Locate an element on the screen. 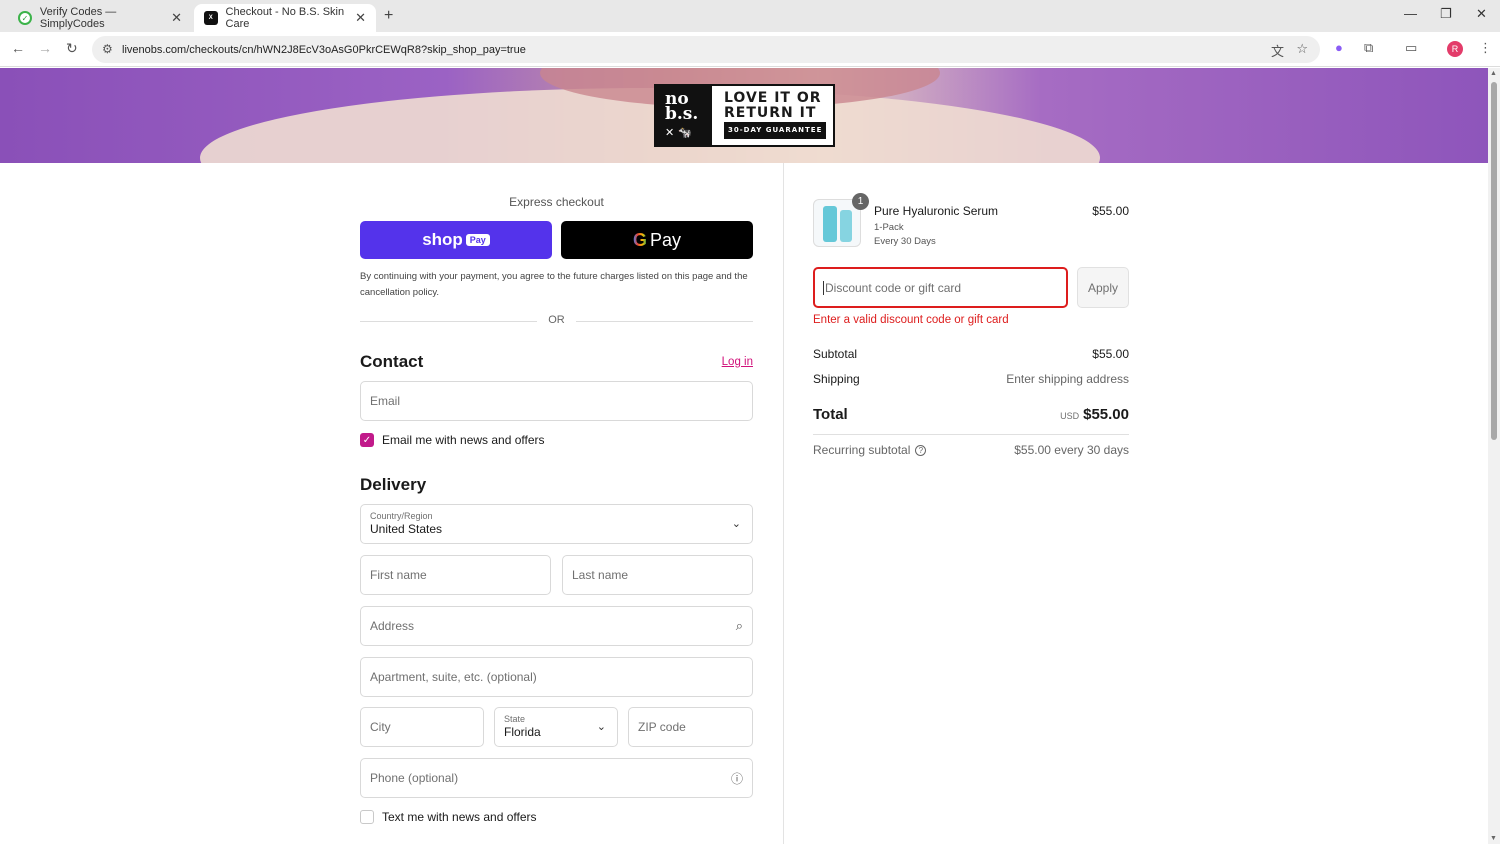  extension-icon: ● is located at coordinates (1339, 47).